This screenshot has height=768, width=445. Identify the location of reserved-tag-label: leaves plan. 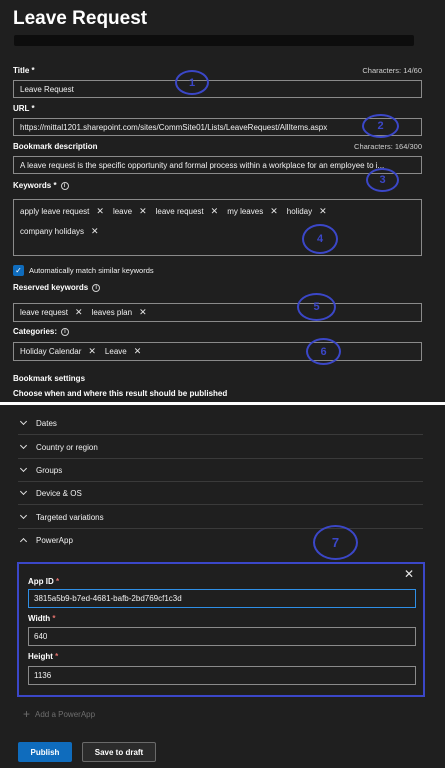
(112, 312).